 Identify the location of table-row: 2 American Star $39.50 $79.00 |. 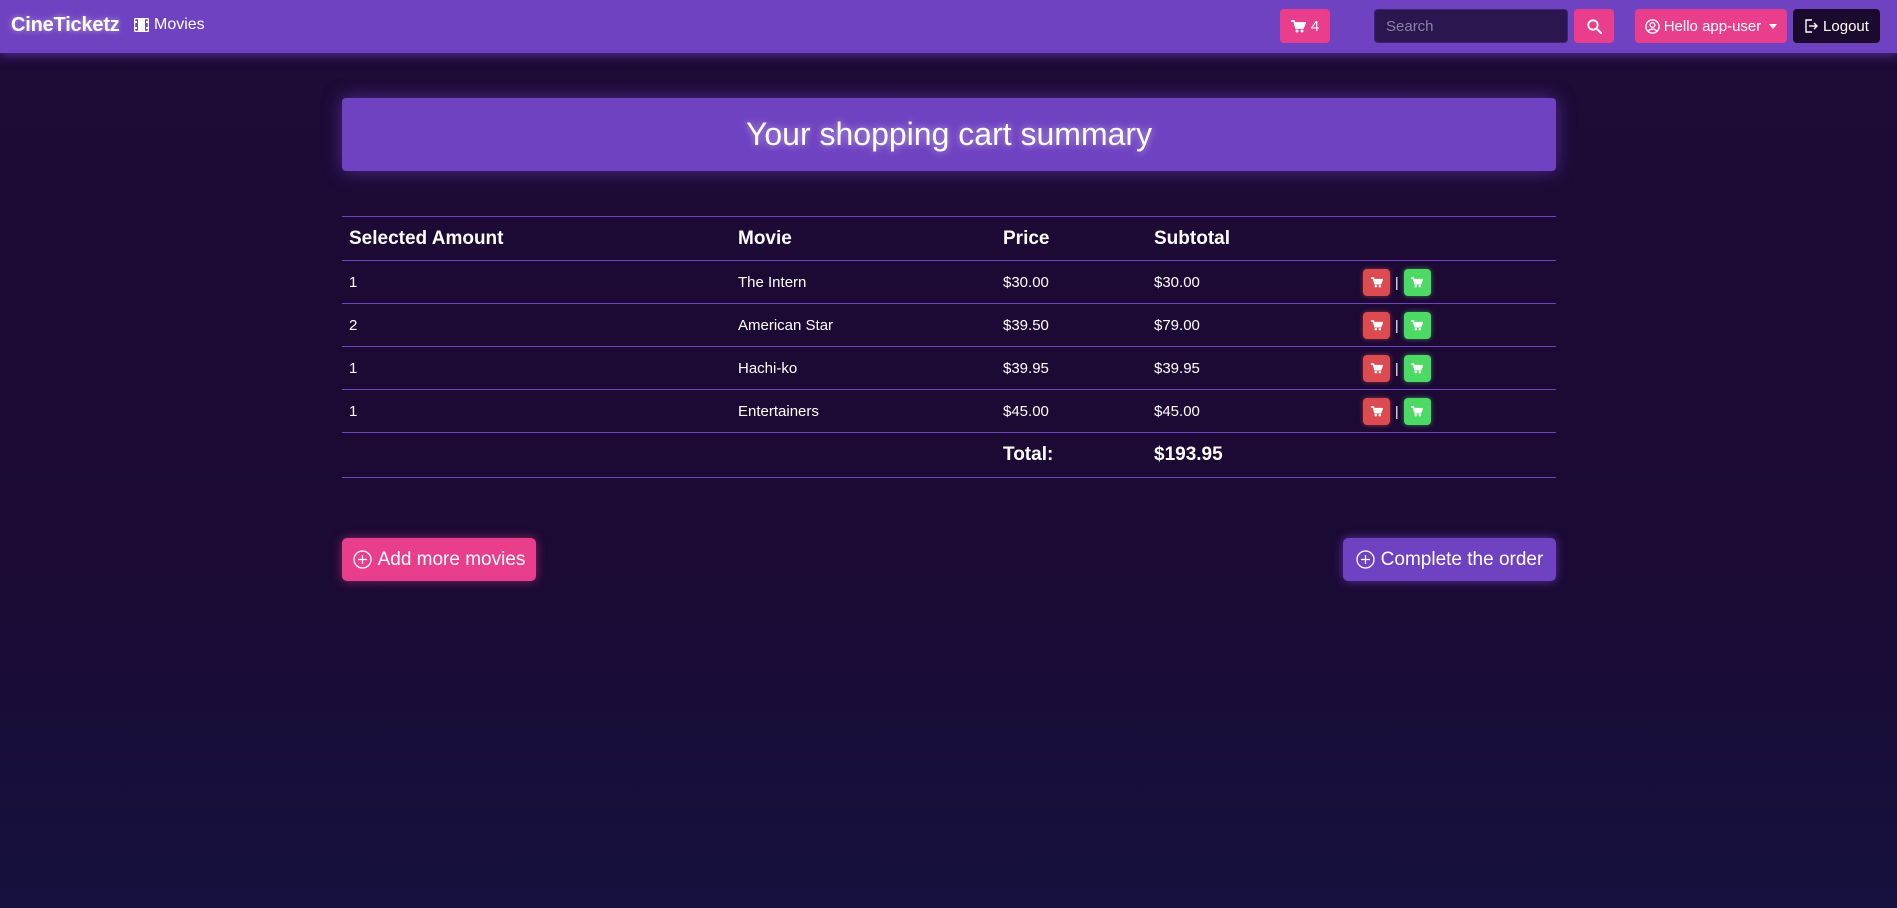
(949, 325).